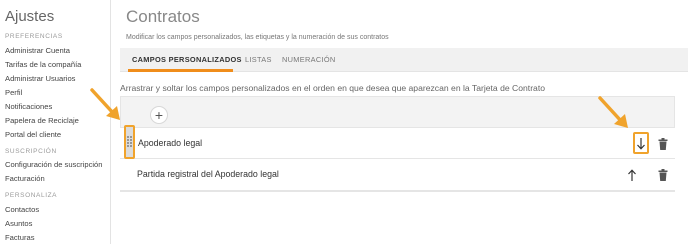 The height and width of the screenshot is (244, 688). Describe the element at coordinates (28, 106) in the screenshot. I see `sidebar-item-notificaciones: Notificaciones` at that location.